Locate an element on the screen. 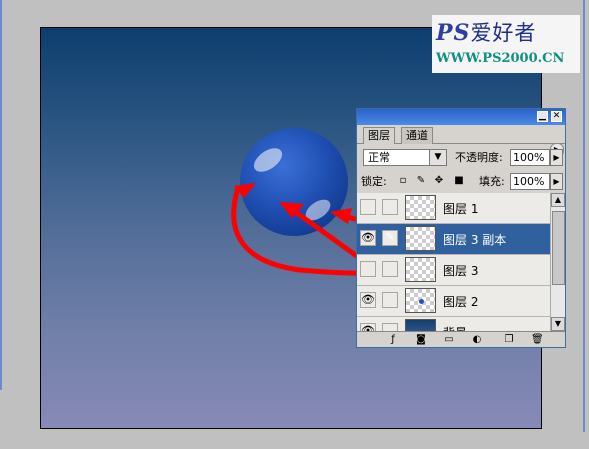 This screenshot has height=449, width=589. lock-transparency-icon: ▫ is located at coordinates (403, 181).